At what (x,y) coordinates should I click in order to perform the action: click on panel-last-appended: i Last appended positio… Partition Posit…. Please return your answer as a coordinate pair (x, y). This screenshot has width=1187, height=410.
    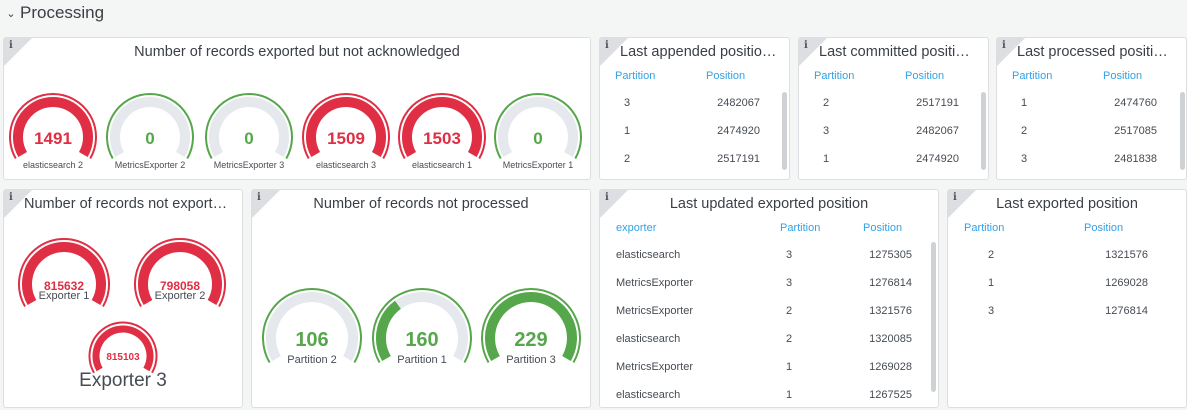
    Looking at the image, I should click on (694, 108).